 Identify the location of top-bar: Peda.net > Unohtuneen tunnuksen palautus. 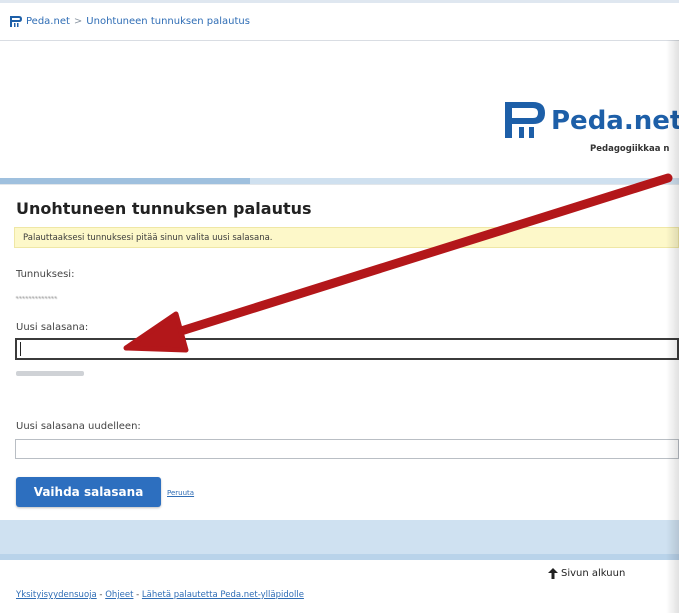
(339, 20).